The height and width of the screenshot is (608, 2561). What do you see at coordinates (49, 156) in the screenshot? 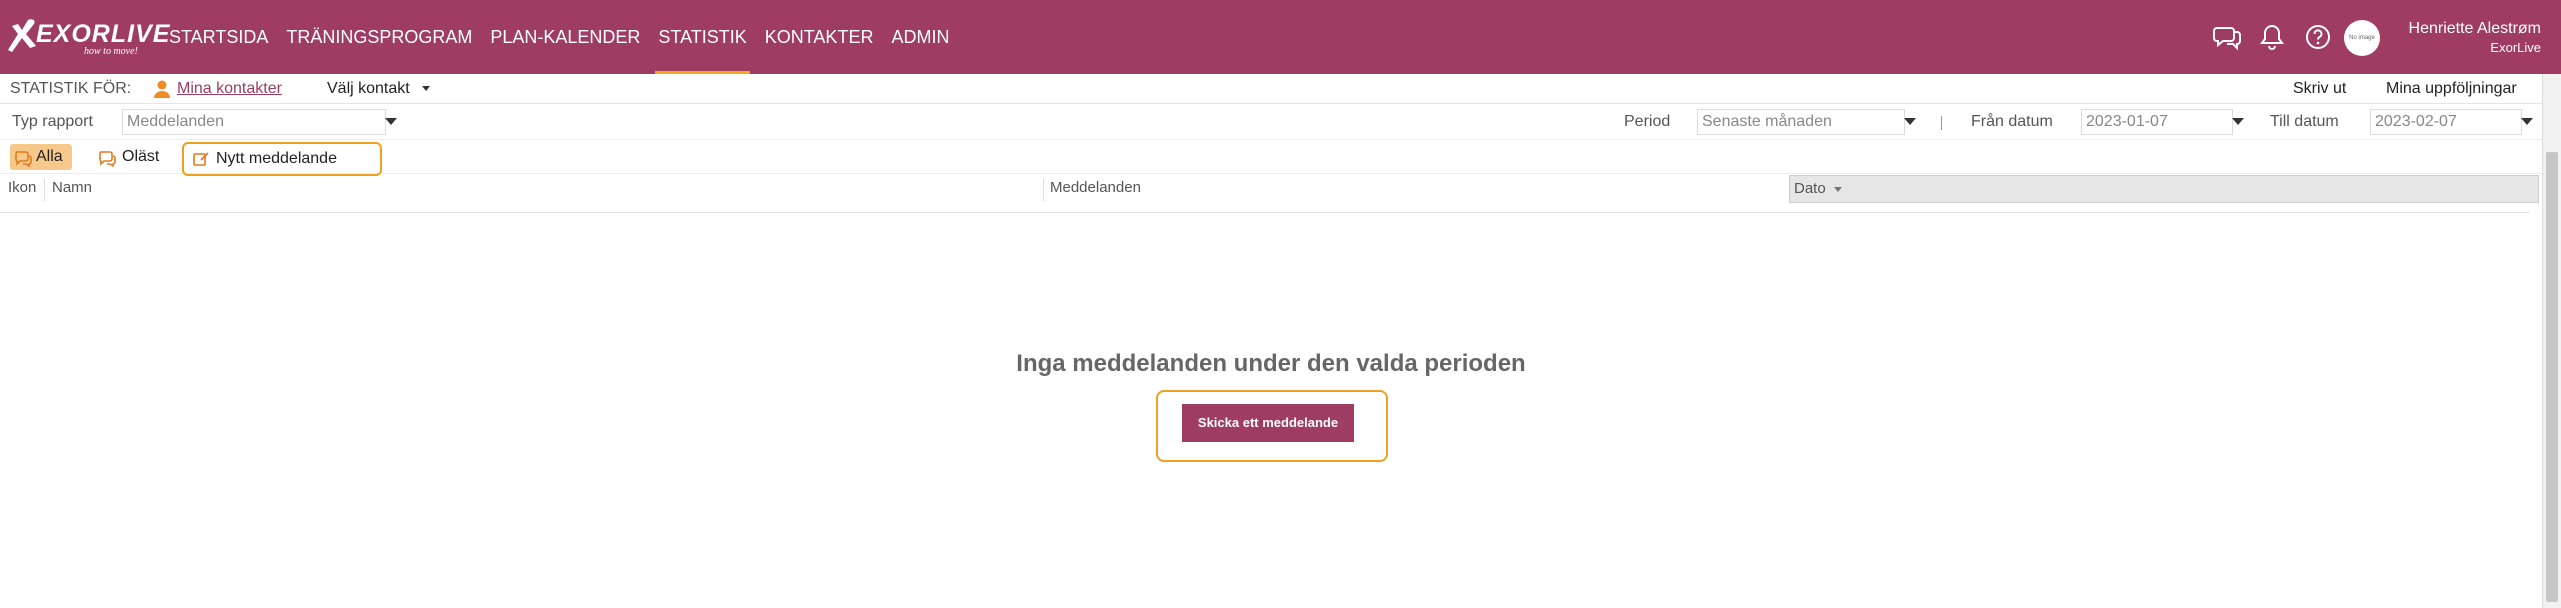
I see `filter-all-label: Alla` at bounding box center [49, 156].